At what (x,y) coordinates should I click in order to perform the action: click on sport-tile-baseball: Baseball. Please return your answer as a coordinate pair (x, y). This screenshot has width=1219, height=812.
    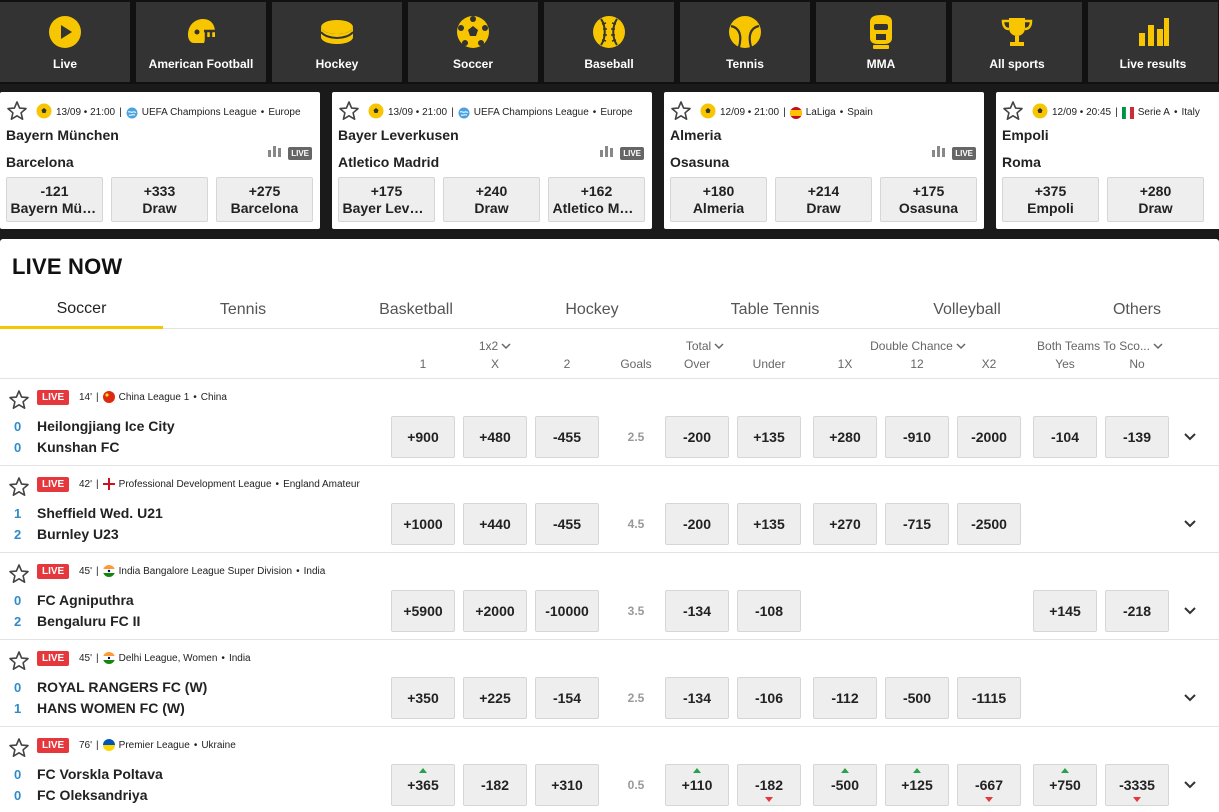
    Looking at the image, I should click on (609, 42).